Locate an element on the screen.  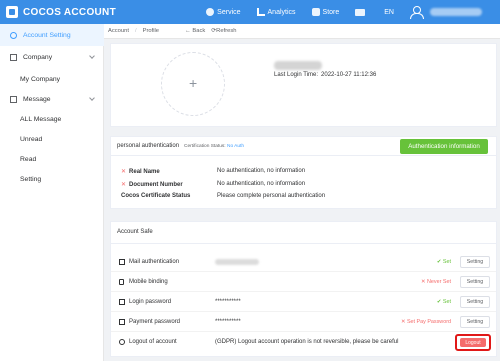
user-avatar-icon is located at coordinates (417, 12).